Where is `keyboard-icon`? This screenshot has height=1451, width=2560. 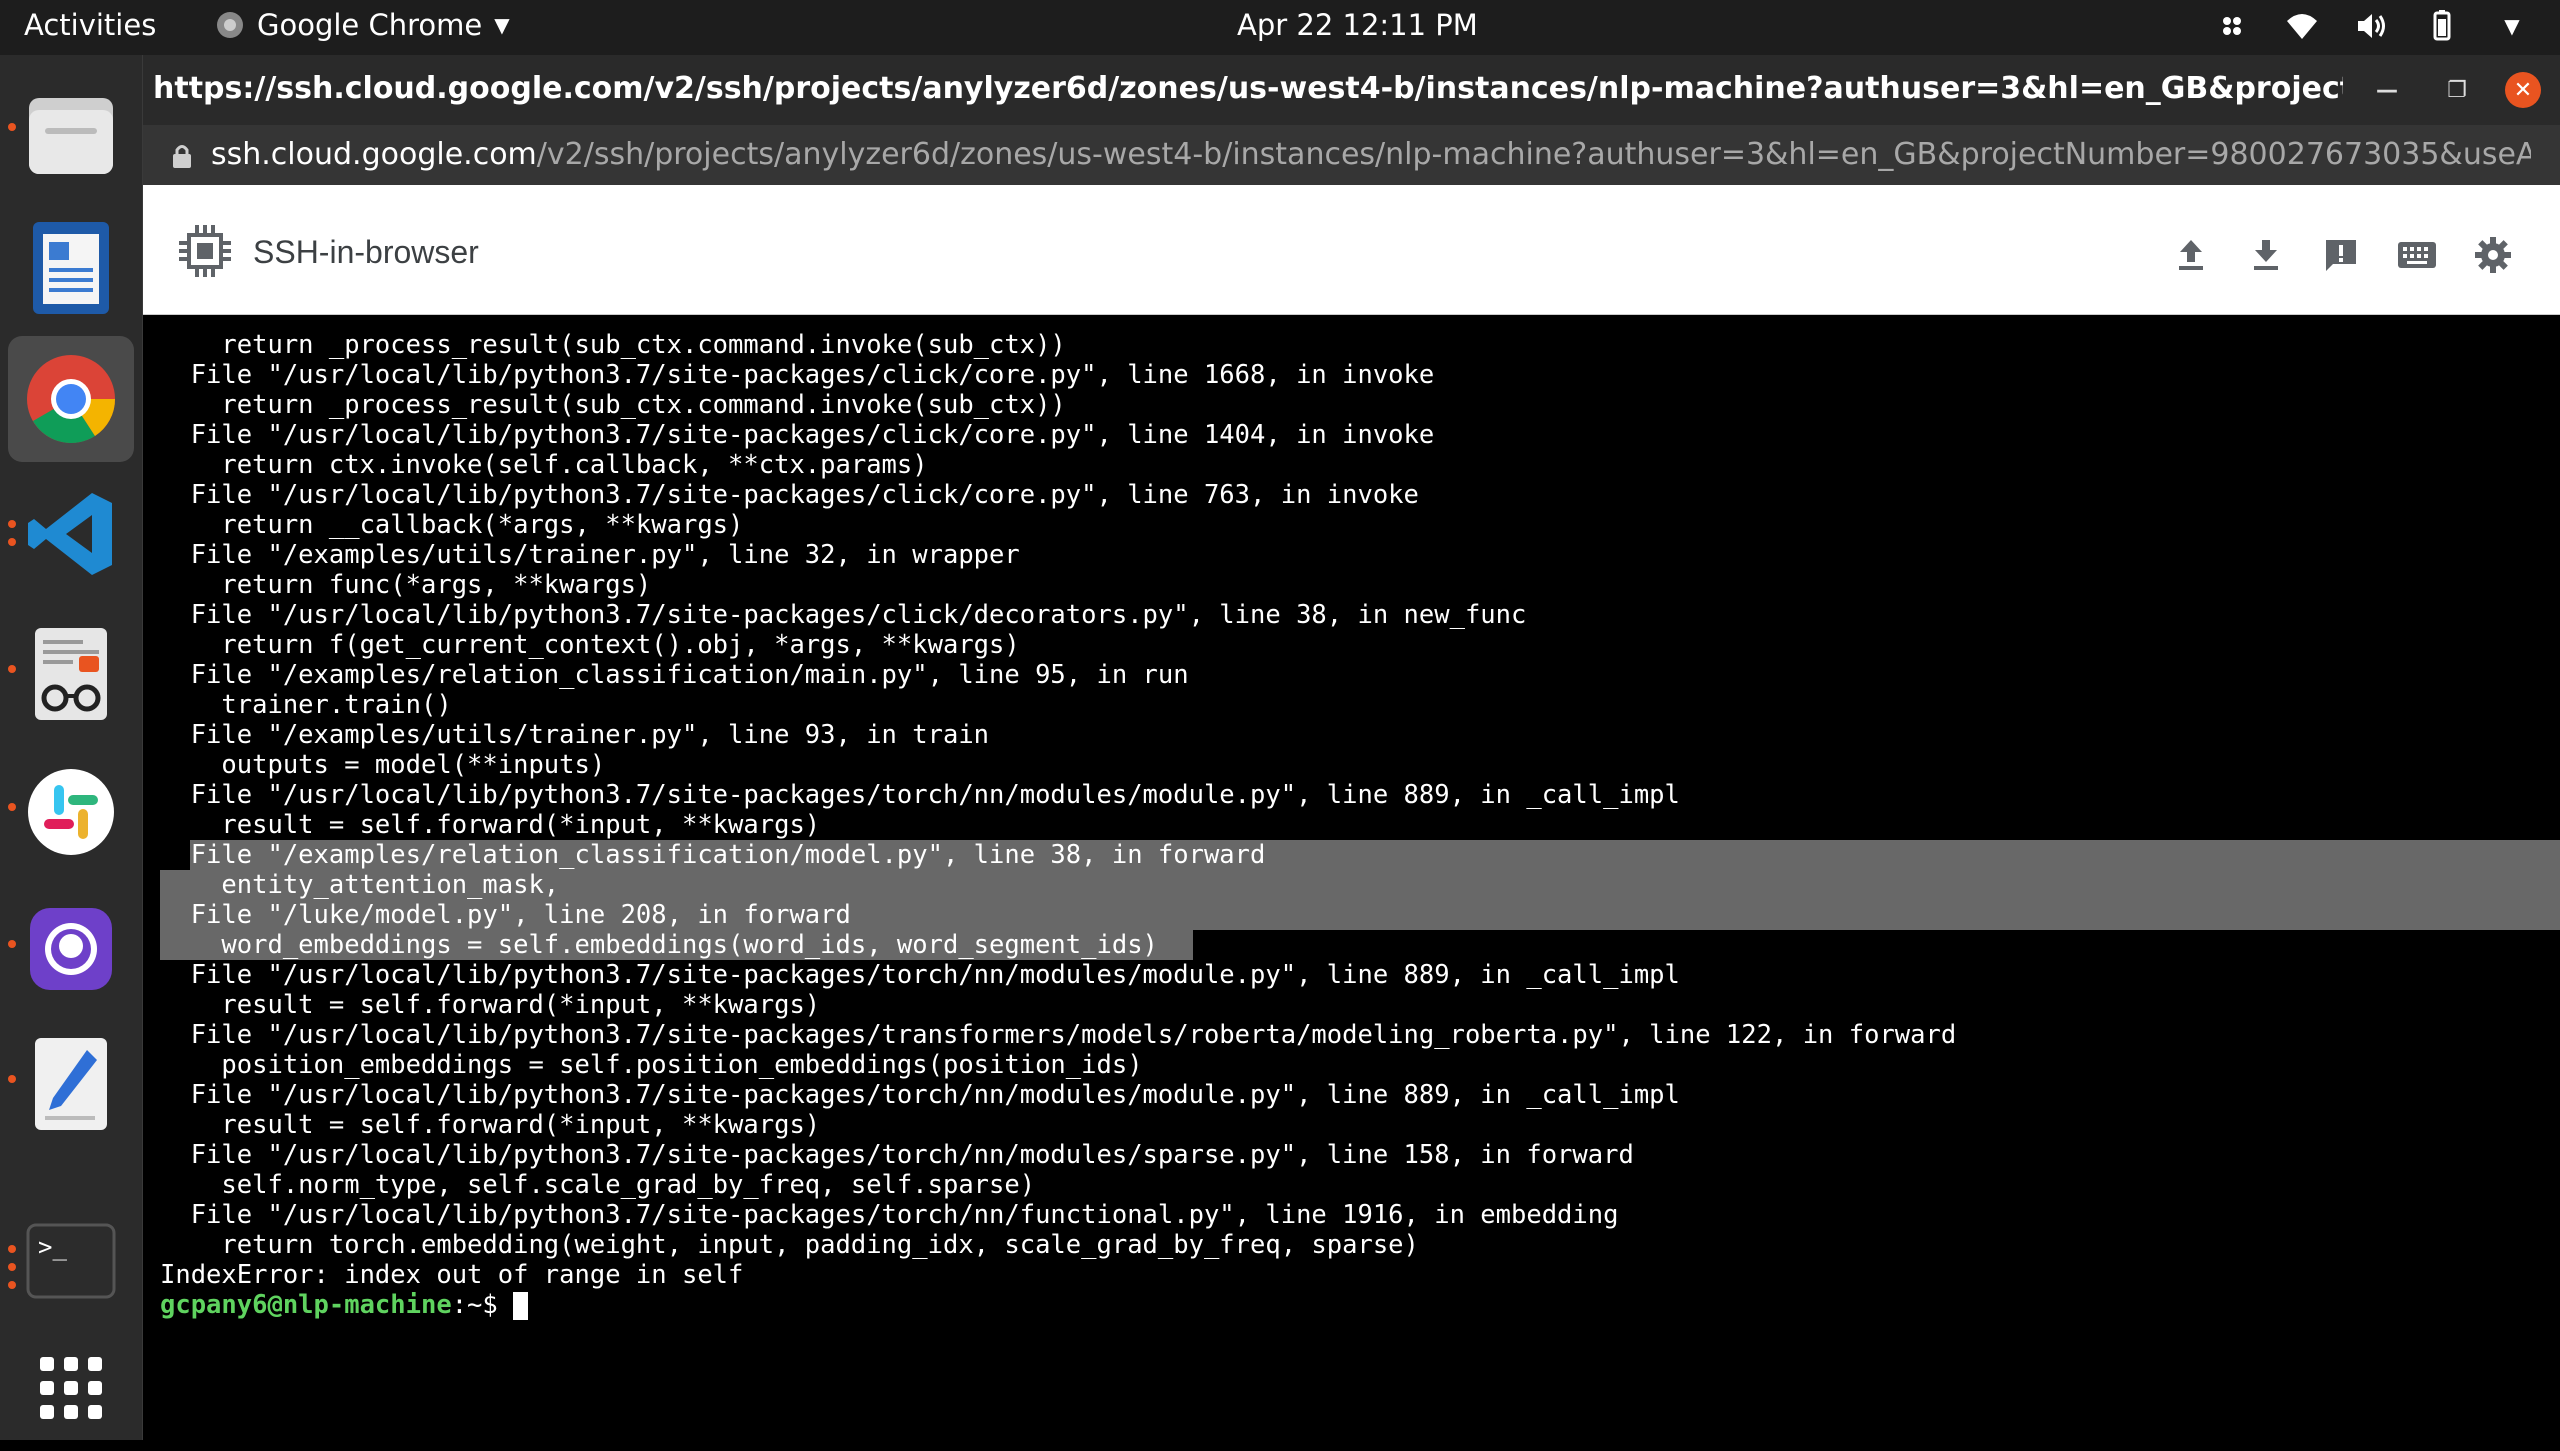
keyboard-icon is located at coordinates (2417, 255).